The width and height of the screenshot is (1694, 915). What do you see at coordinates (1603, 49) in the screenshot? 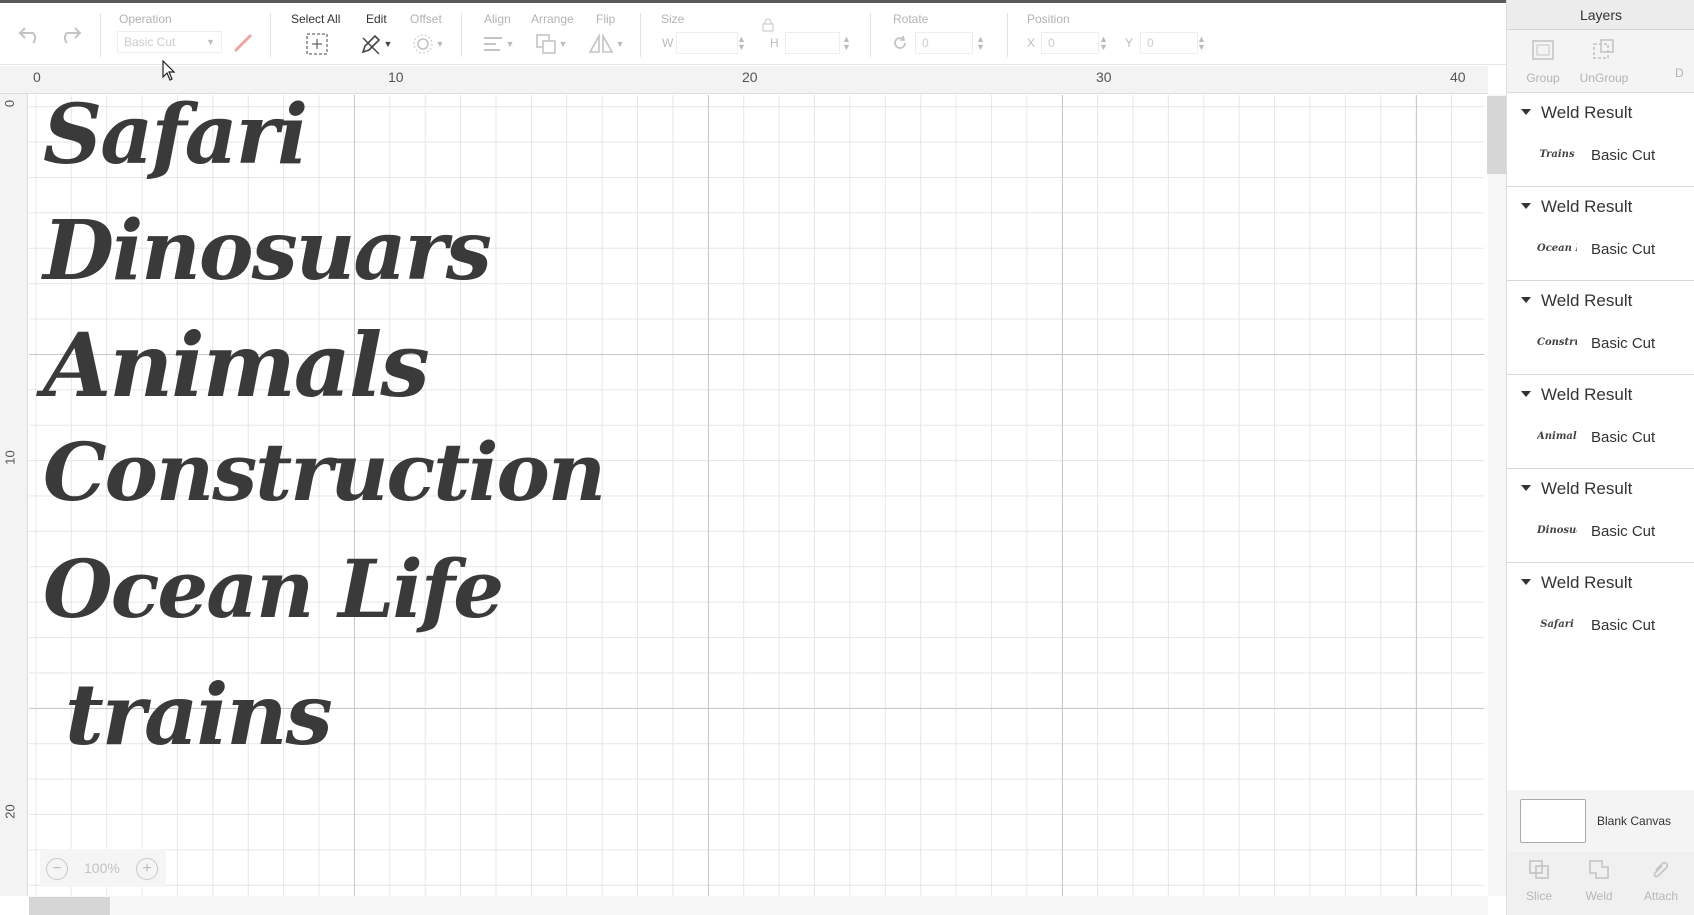
I see `ungroup-icon` at bounding box center [1603, 49].